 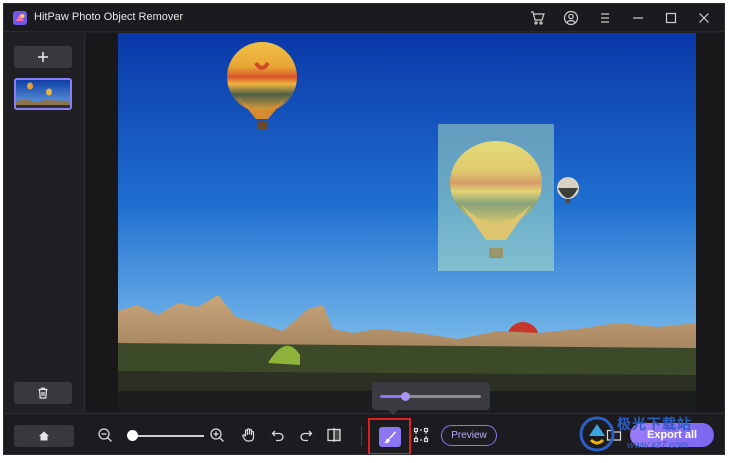 What do you see at coordinates (364, 18) in the screenshot?
I see `title-bar: HitPaw Photo Object Remover` at bounding box center [364, 18].